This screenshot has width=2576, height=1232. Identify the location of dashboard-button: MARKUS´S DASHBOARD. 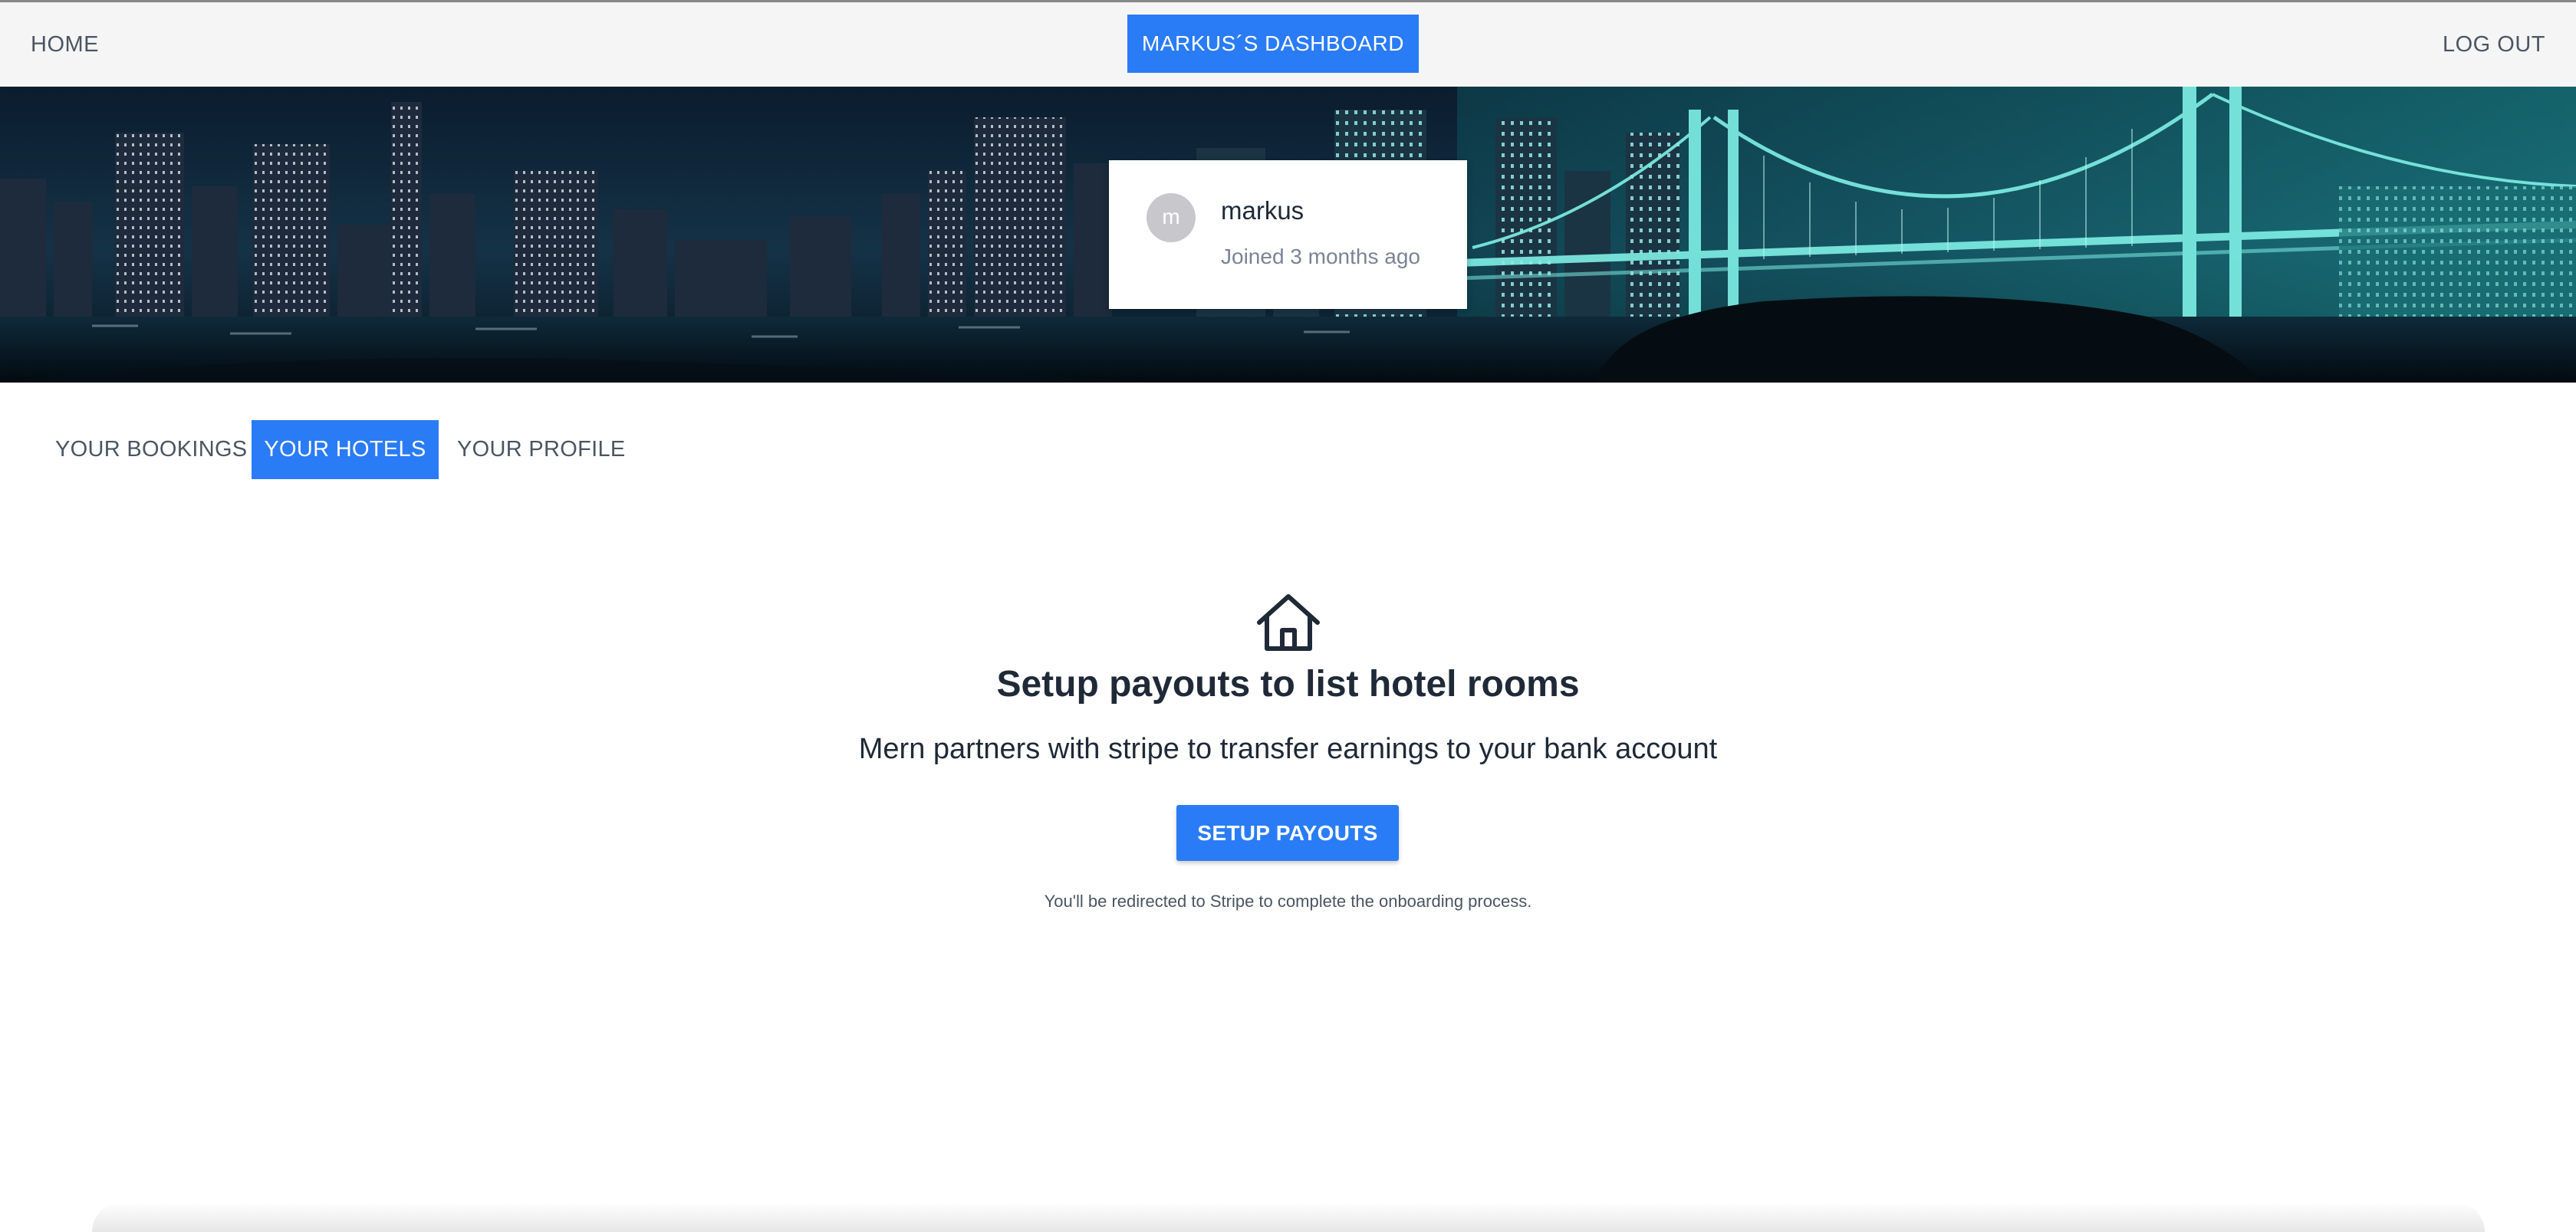
(1273, 44).